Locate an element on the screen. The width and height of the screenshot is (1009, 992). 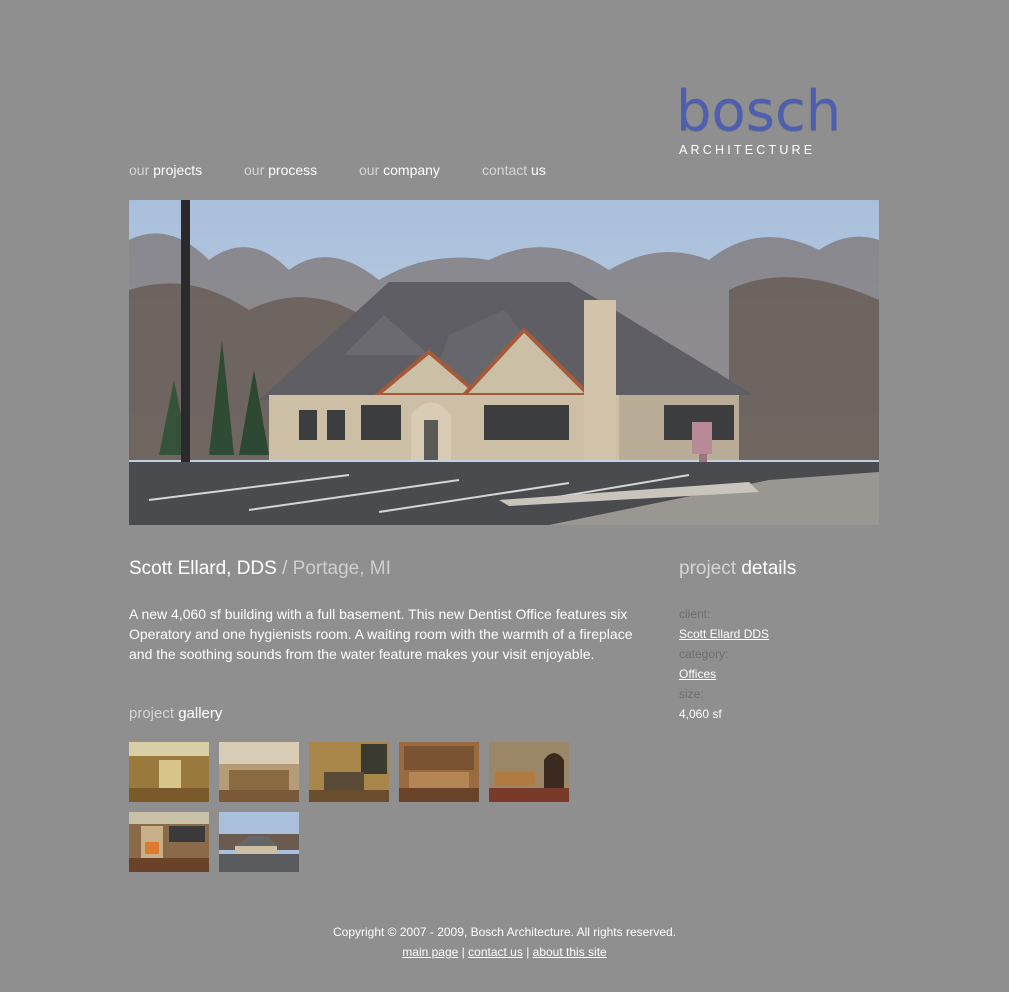
project-title: Scott Ellard, DDS / Portage, MI is located at coordinates (260, 568).